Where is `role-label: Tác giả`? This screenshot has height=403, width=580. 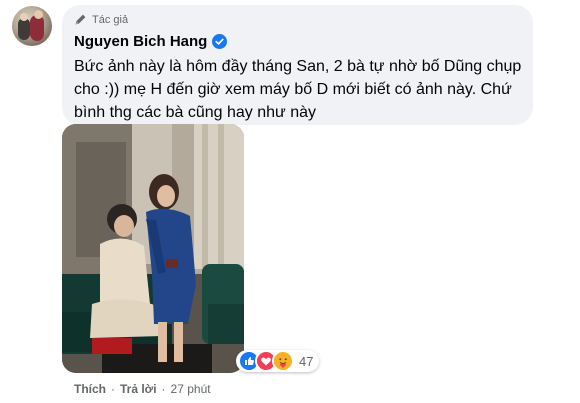
role-label: Tác giả is located at coordinates (110, 19).